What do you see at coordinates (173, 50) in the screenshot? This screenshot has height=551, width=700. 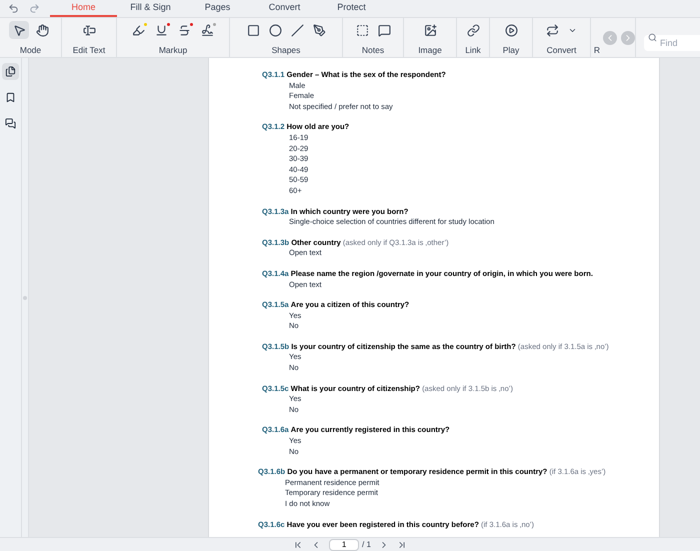 I see `toolbar-group-label: Markup` at bounding box center [173, 50].